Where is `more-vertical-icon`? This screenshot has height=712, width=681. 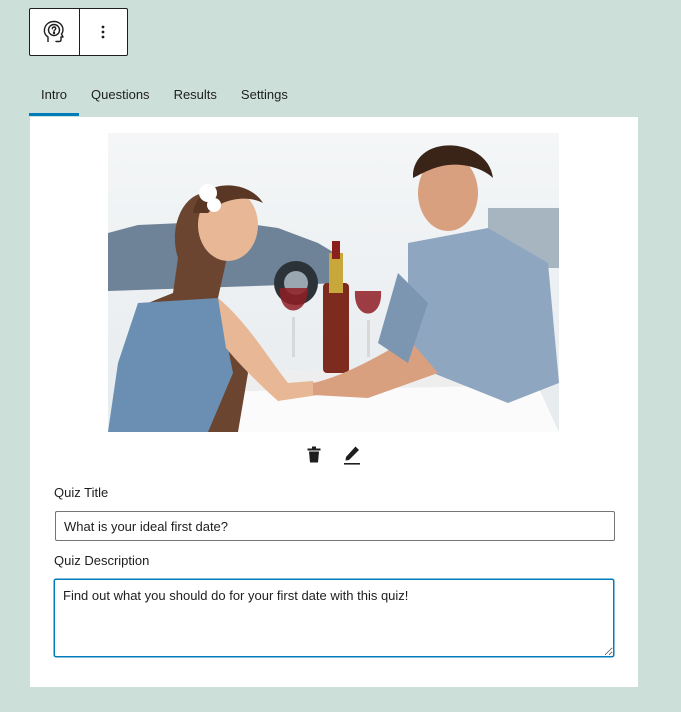 more-vertical-icon is located at coordinates (103, 32).